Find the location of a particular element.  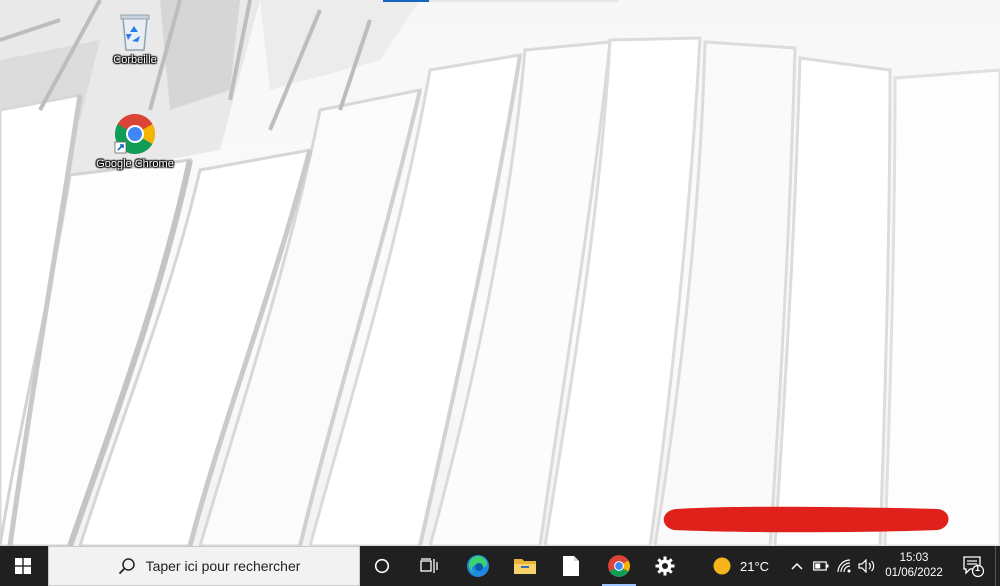

sun-icon is located at coordinates (722, 566).